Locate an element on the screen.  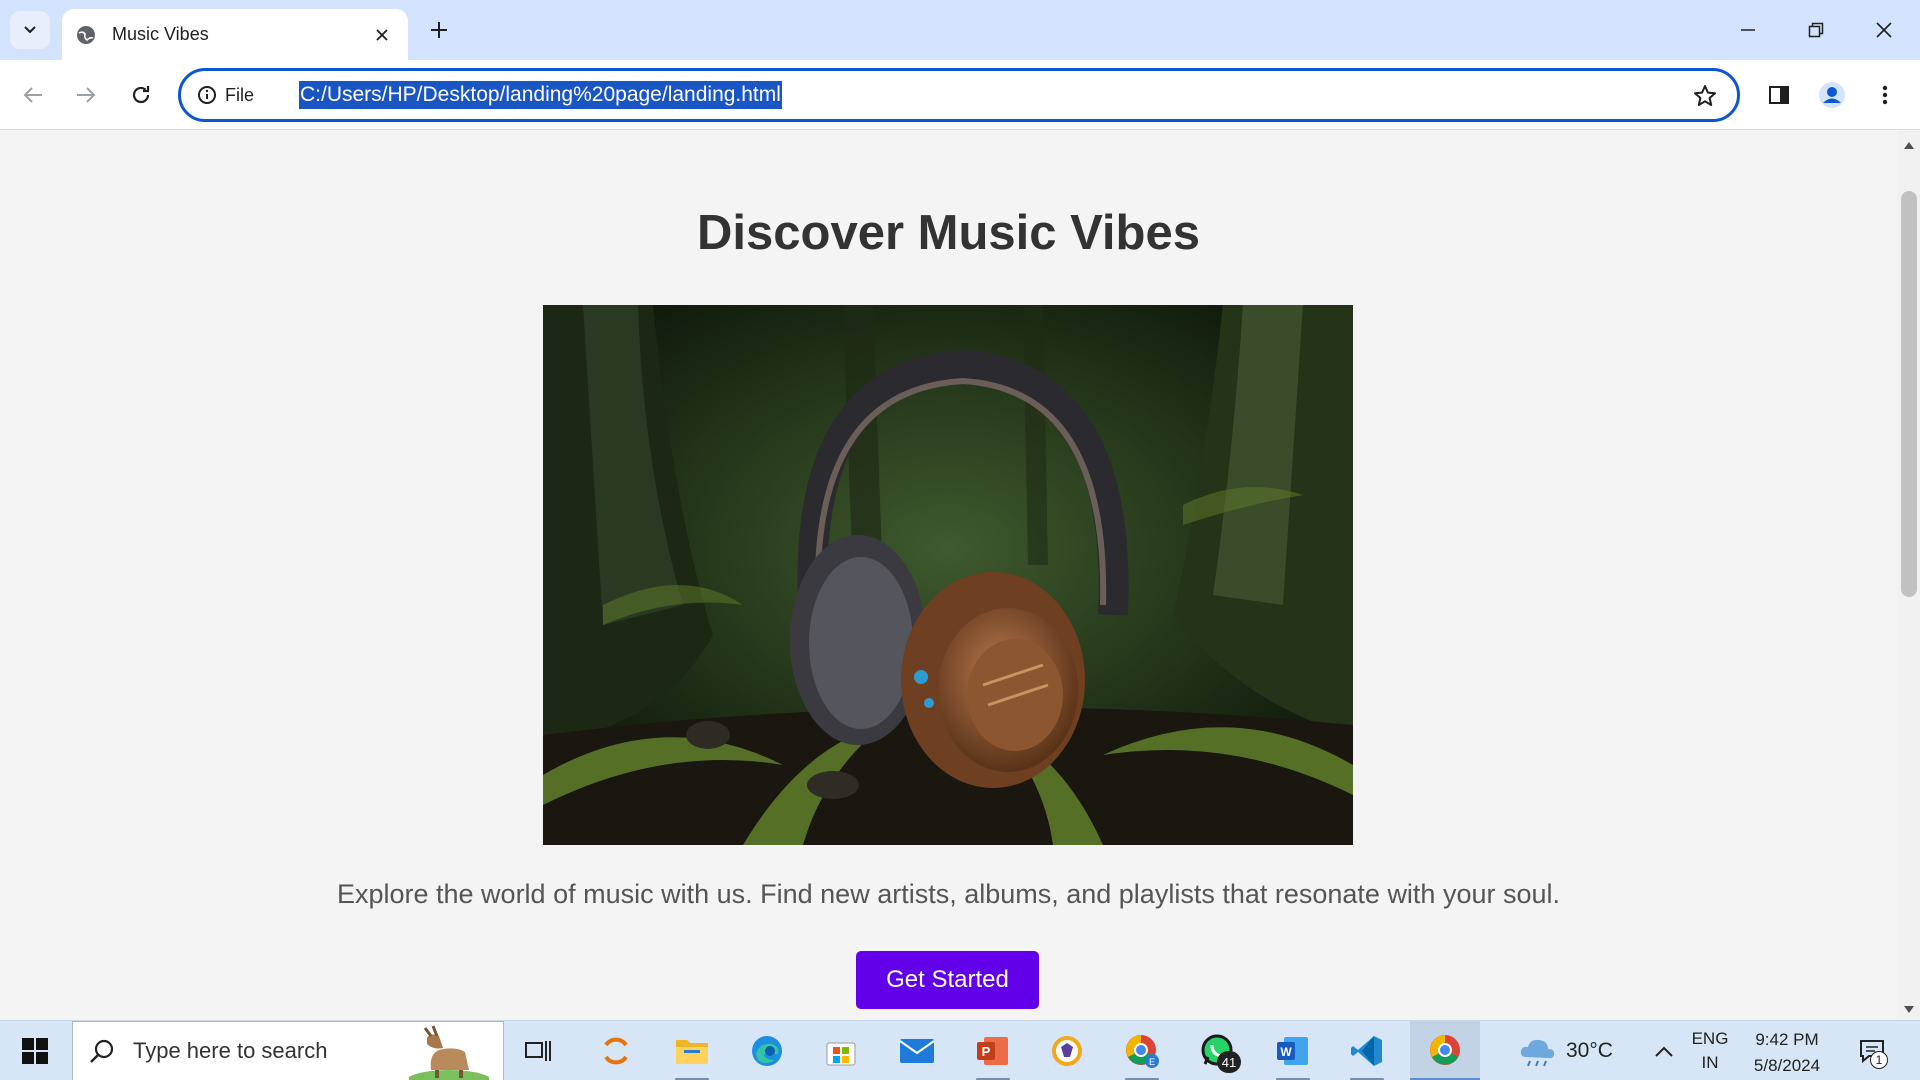
vscode-icon is located at coordinates (1366, 1051).